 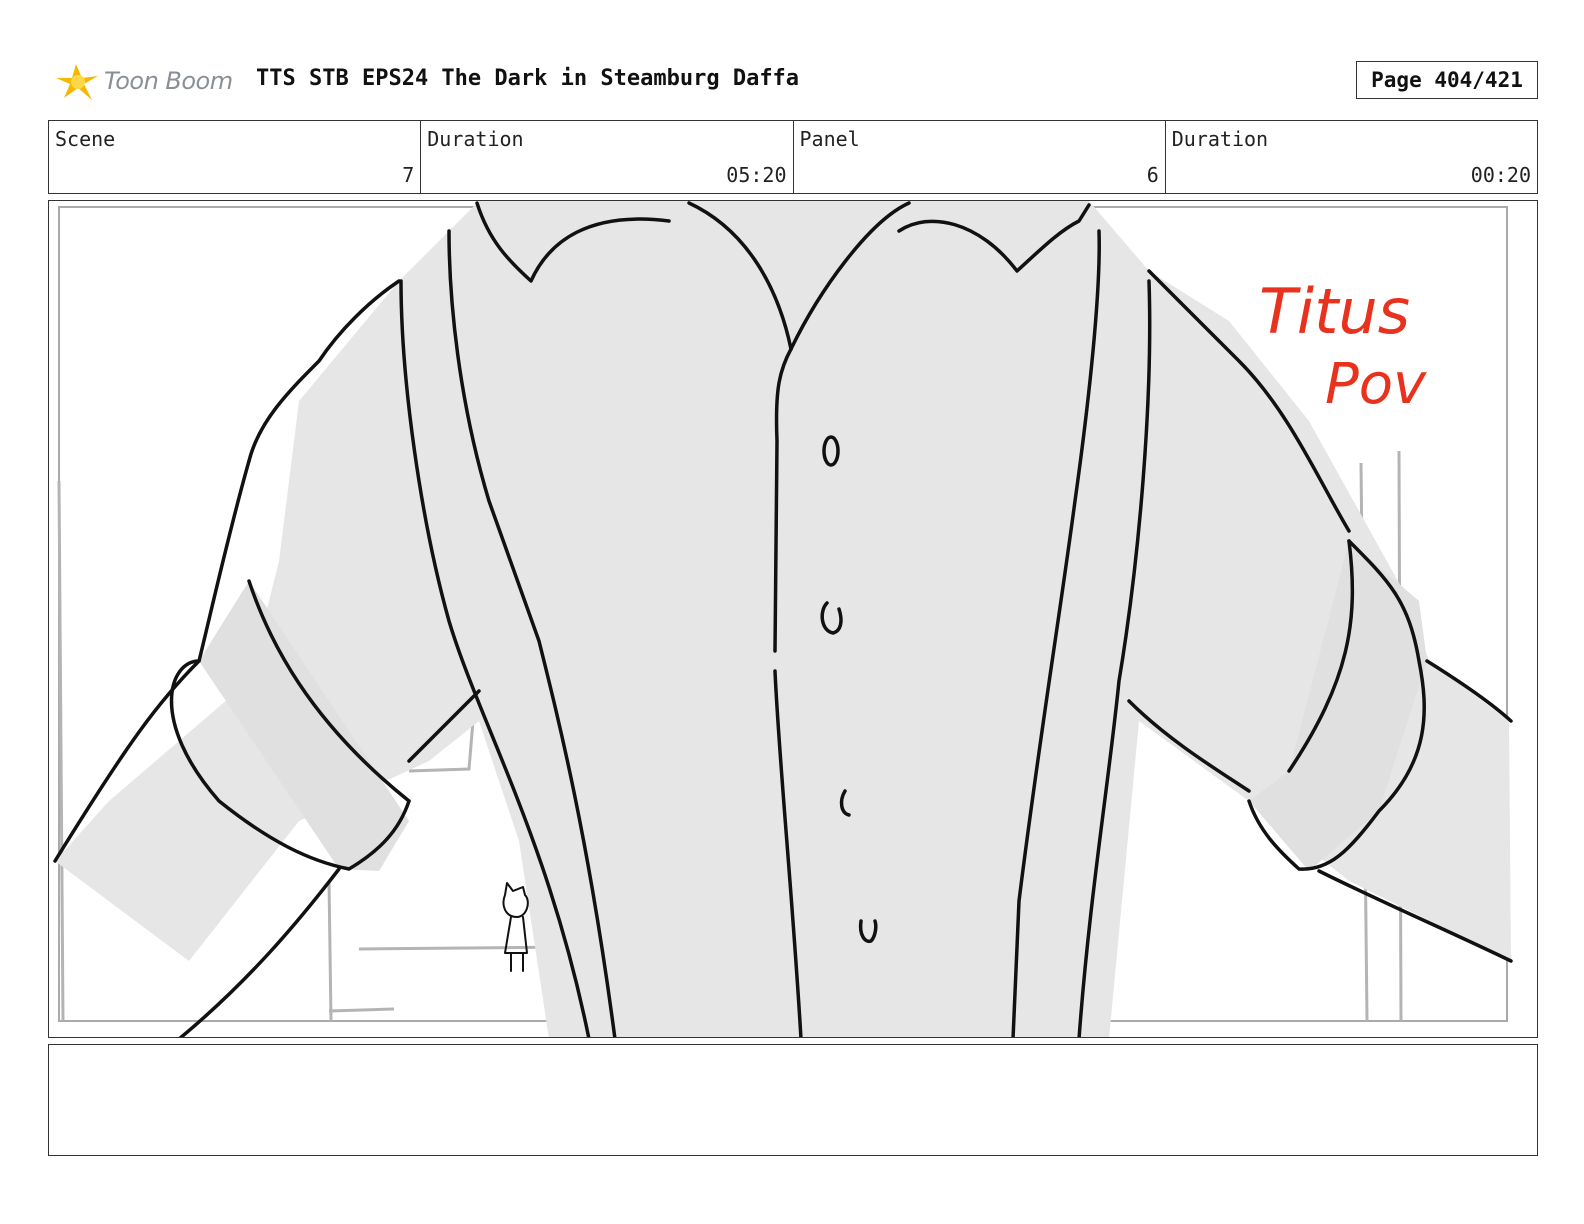 I want to click on annotation-line1: Titus, so click(x=1334, y=311).